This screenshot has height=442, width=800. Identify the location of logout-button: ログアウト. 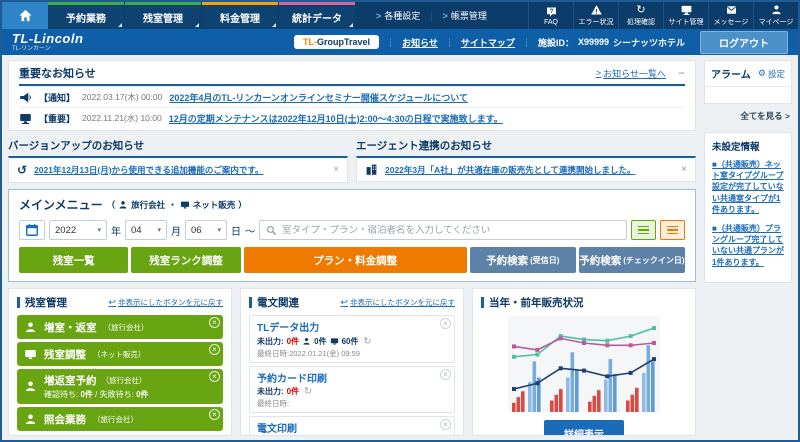
(744, 42).